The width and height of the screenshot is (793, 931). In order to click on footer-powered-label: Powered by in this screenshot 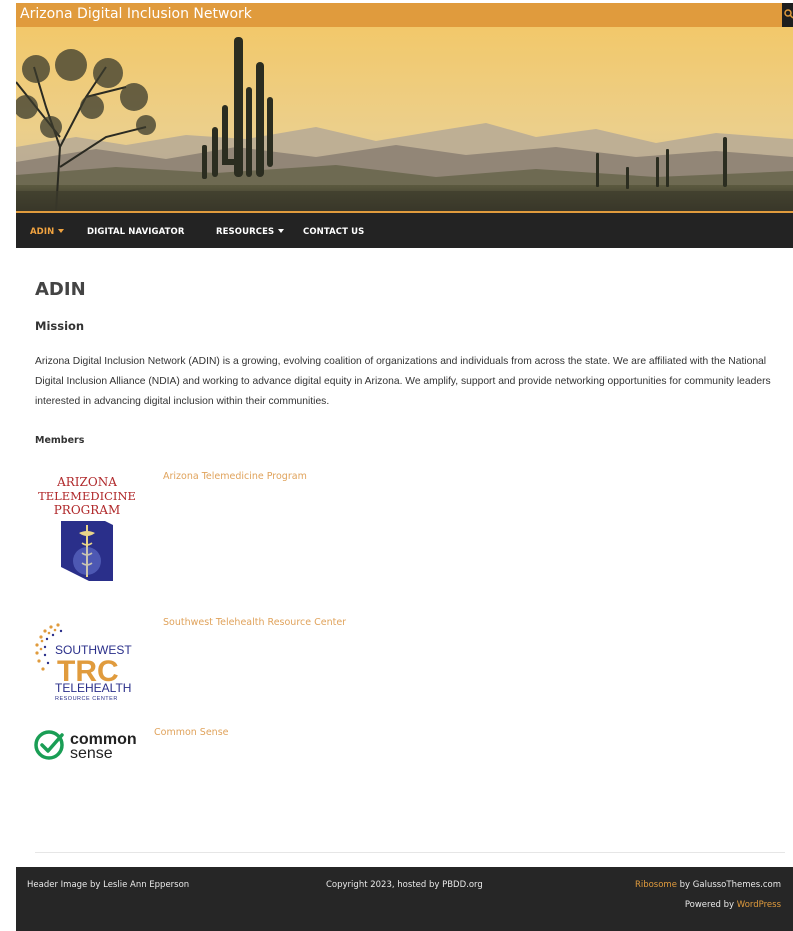, I will do `click(710, 905)`.